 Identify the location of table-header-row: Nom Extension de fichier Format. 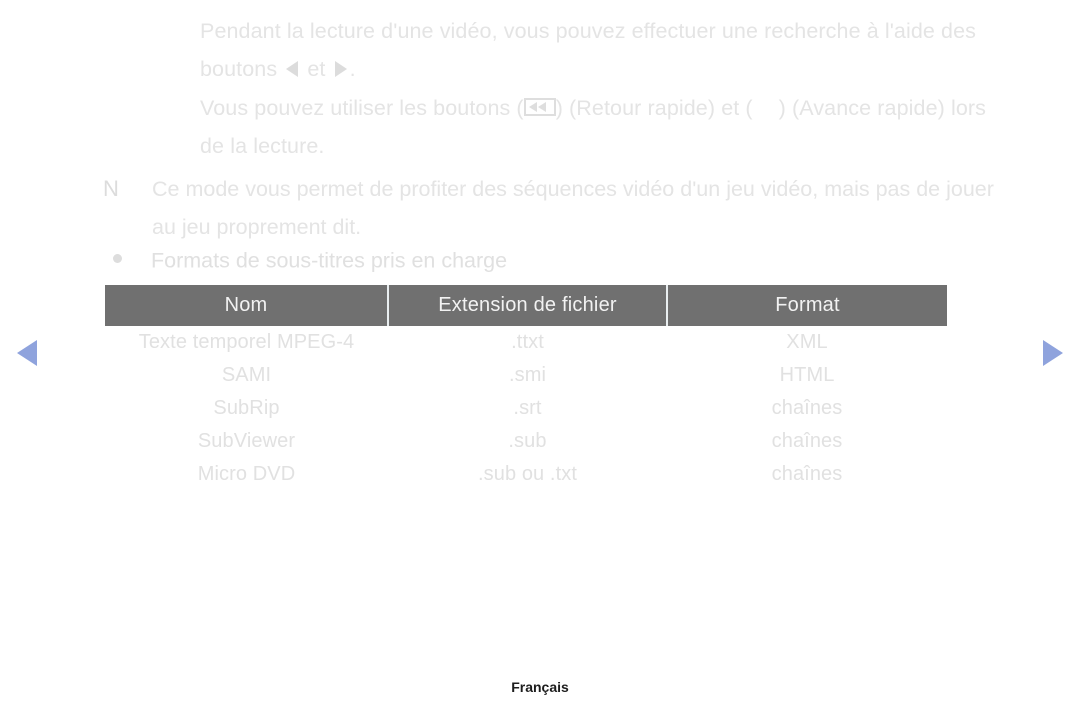
(526, 305).